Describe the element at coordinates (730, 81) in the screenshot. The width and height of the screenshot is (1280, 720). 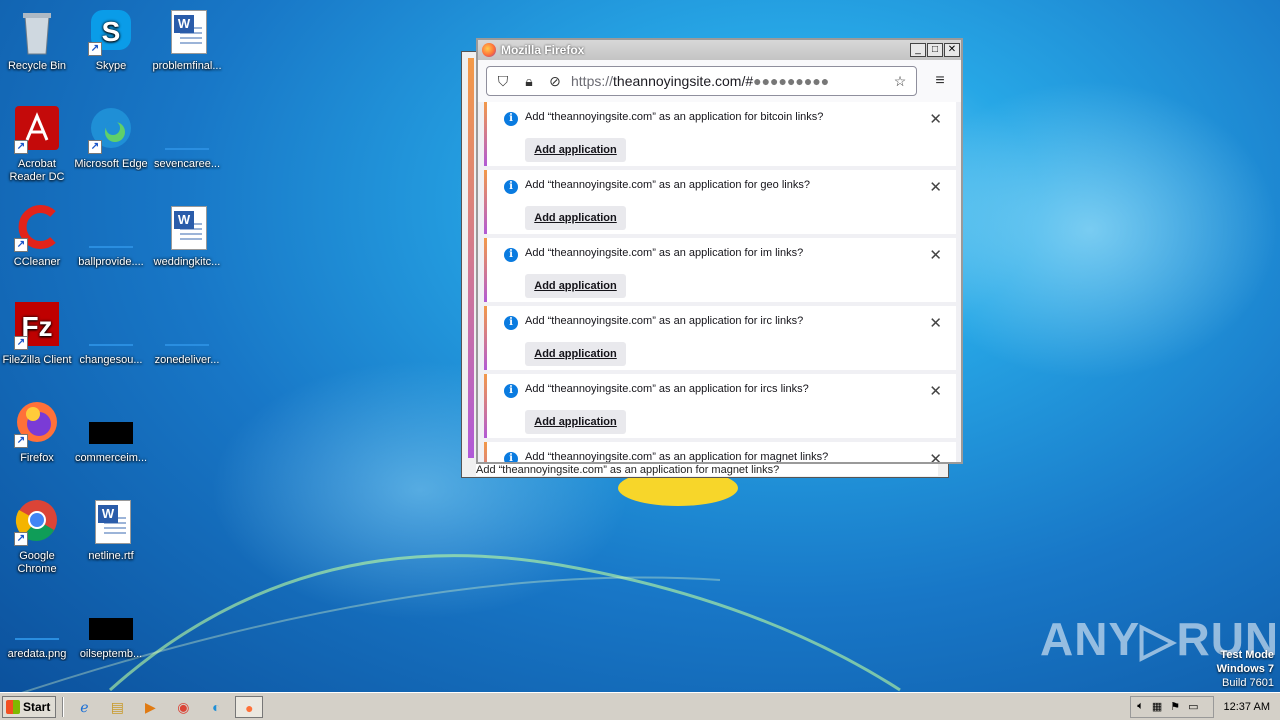
I see `url-text: https://theannoyingsite.com/#●●●●●●●●●` at that location.